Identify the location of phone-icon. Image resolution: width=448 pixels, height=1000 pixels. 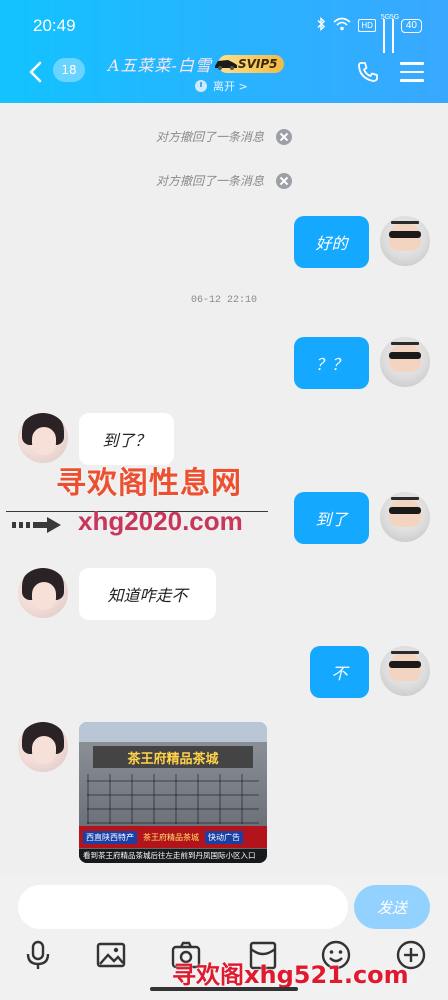
(368, 72).